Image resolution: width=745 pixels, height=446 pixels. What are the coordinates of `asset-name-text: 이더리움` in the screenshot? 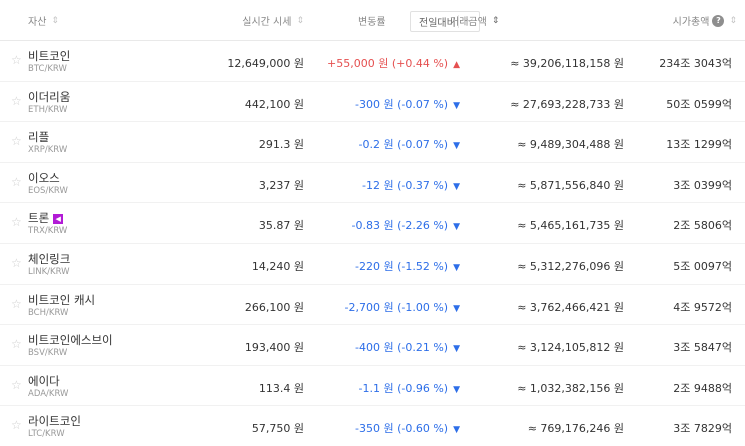 It's located at (49, 96).